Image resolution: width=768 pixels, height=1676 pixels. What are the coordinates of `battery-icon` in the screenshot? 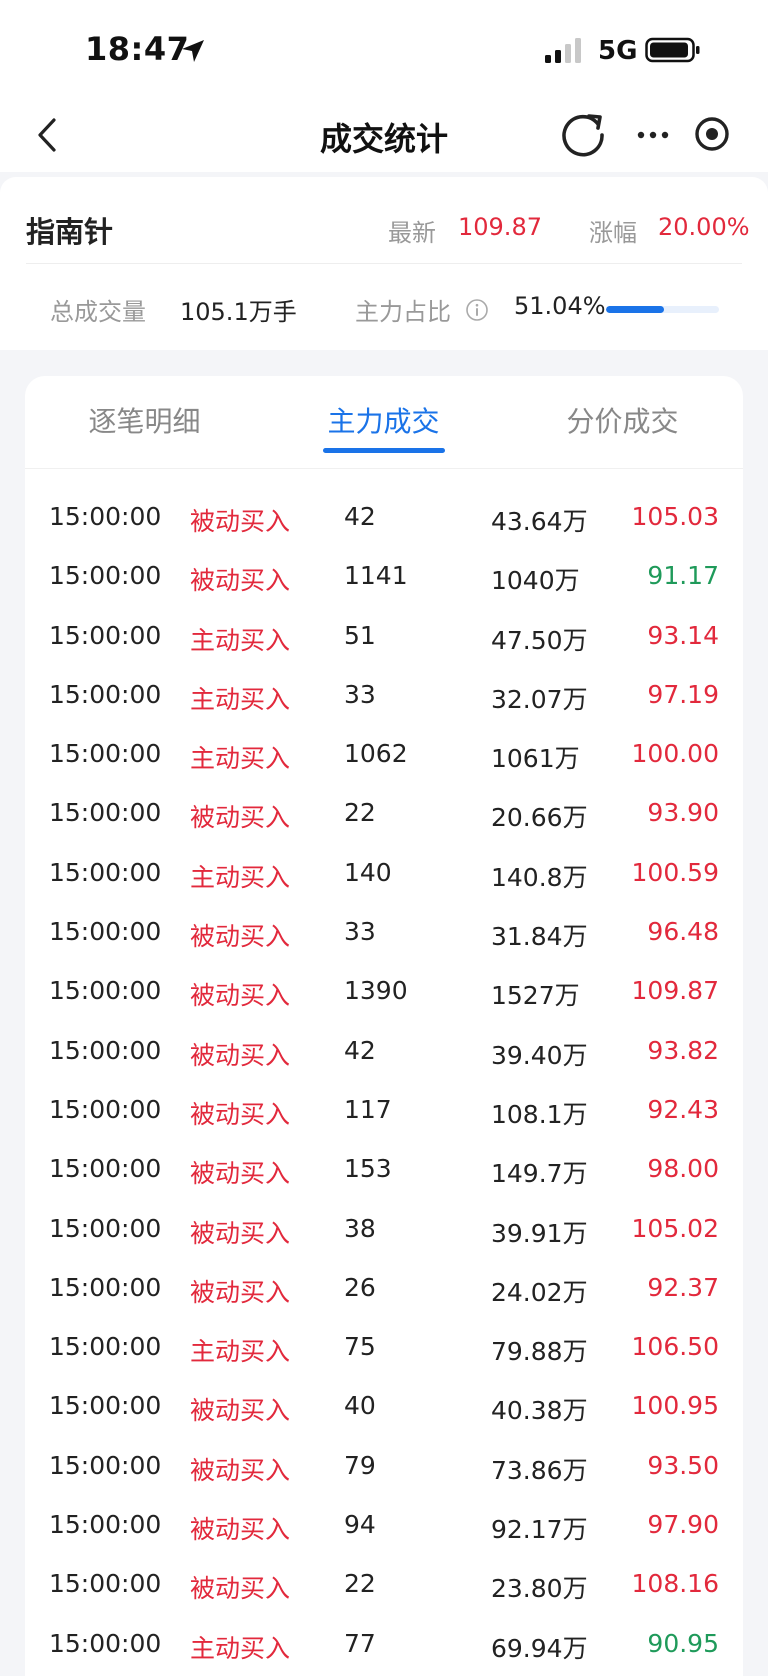 It's located at (672, 50).